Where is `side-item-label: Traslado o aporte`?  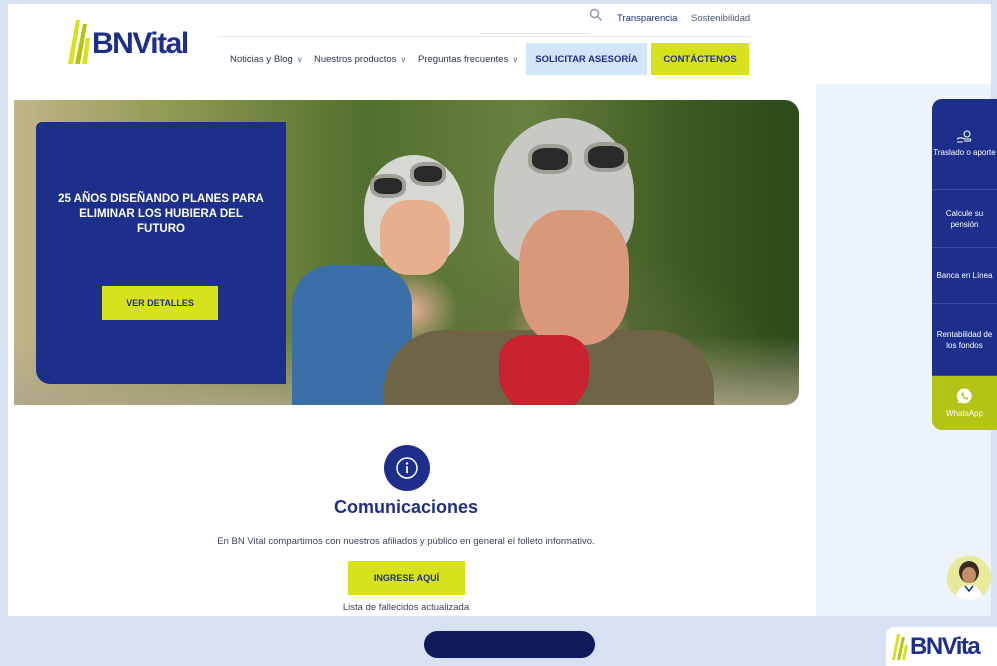
side-item-label: Traslado o aporte is located at coordinates (964, 152).